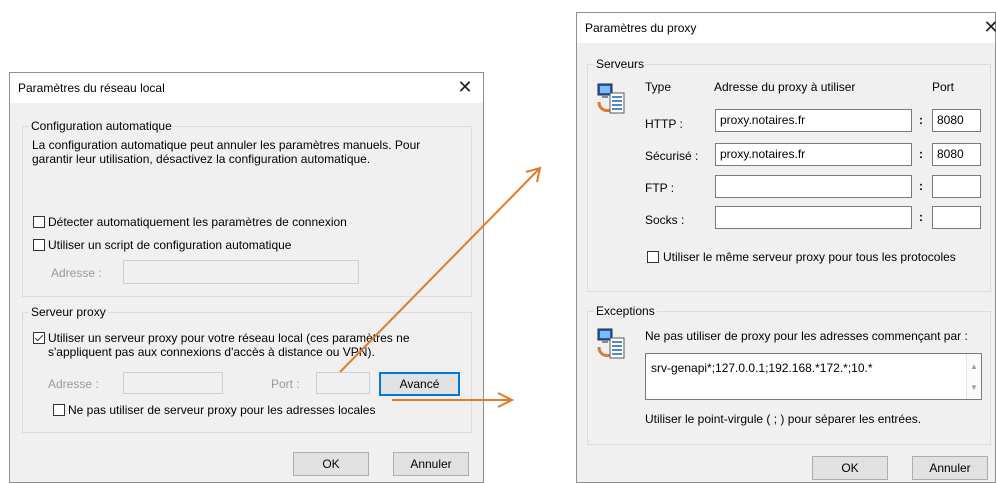 The image size is (996, 483). I want to click on lan-cancel-button: Annuler, so click(431, 464).